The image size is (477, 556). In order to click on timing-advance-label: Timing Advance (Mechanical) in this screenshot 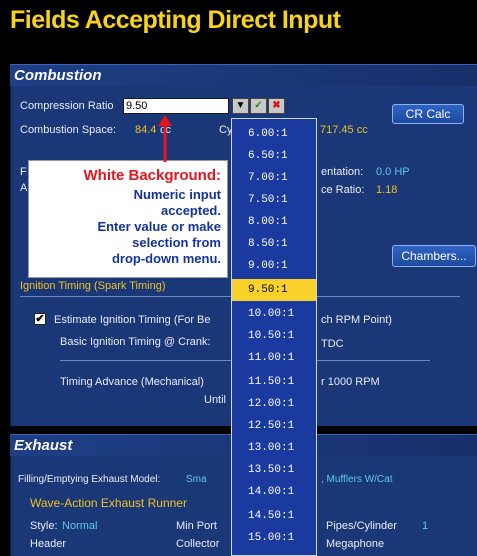, I will do `click(132, 382)`.